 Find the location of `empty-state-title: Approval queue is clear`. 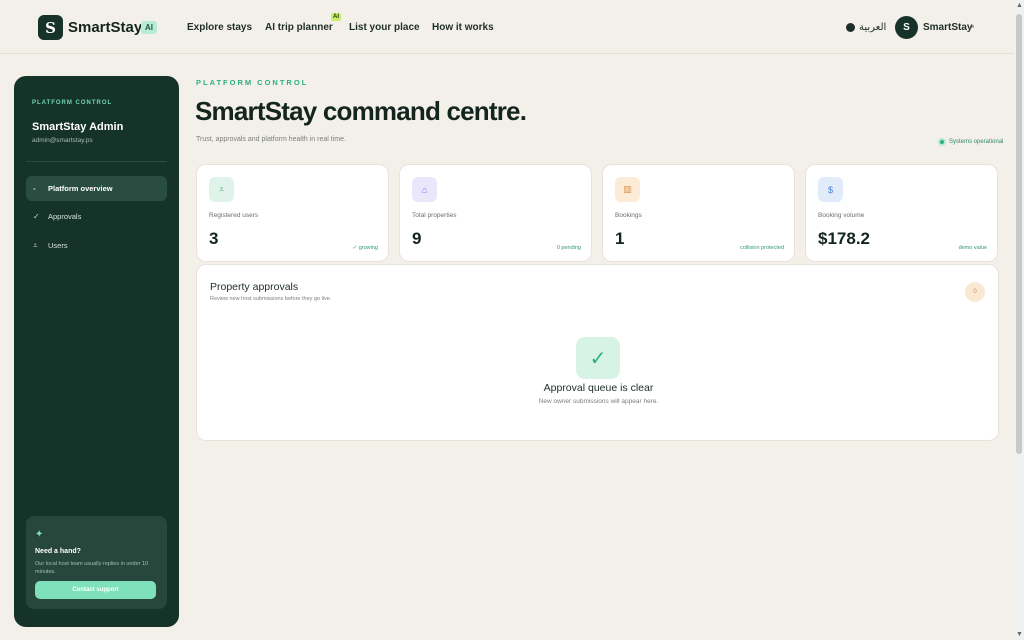

empty-state-title: Approval queue is clear is located at coordinates (598, 388).